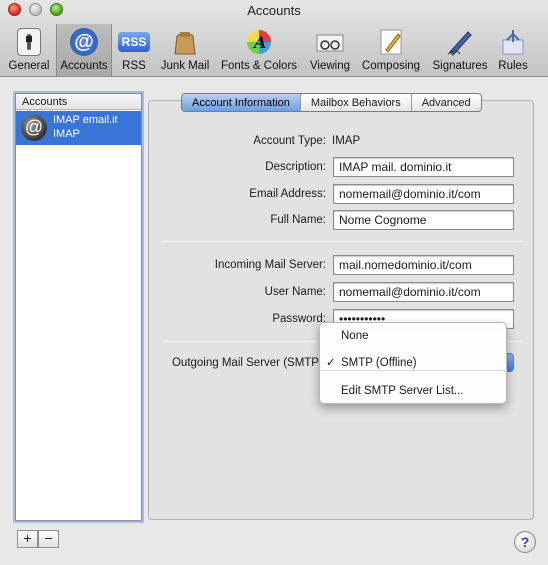  Describe the element at coordinates (342, 241) in the screenshot. I see `divider` at that location.